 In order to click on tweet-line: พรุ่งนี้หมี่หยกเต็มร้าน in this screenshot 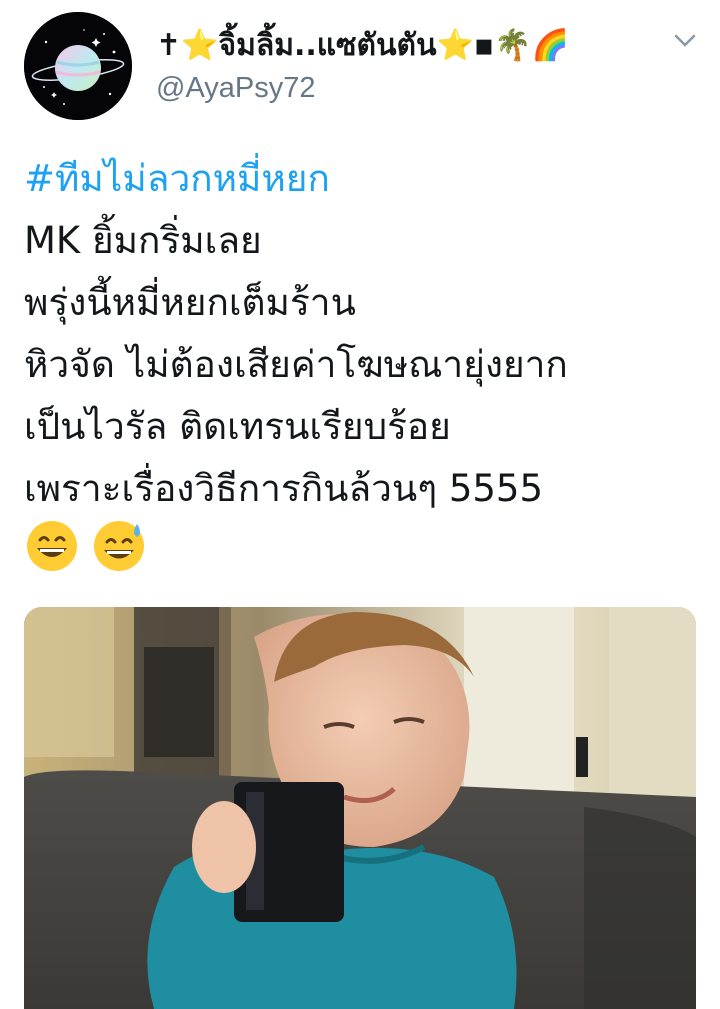, I will do `click(190, 302)`.